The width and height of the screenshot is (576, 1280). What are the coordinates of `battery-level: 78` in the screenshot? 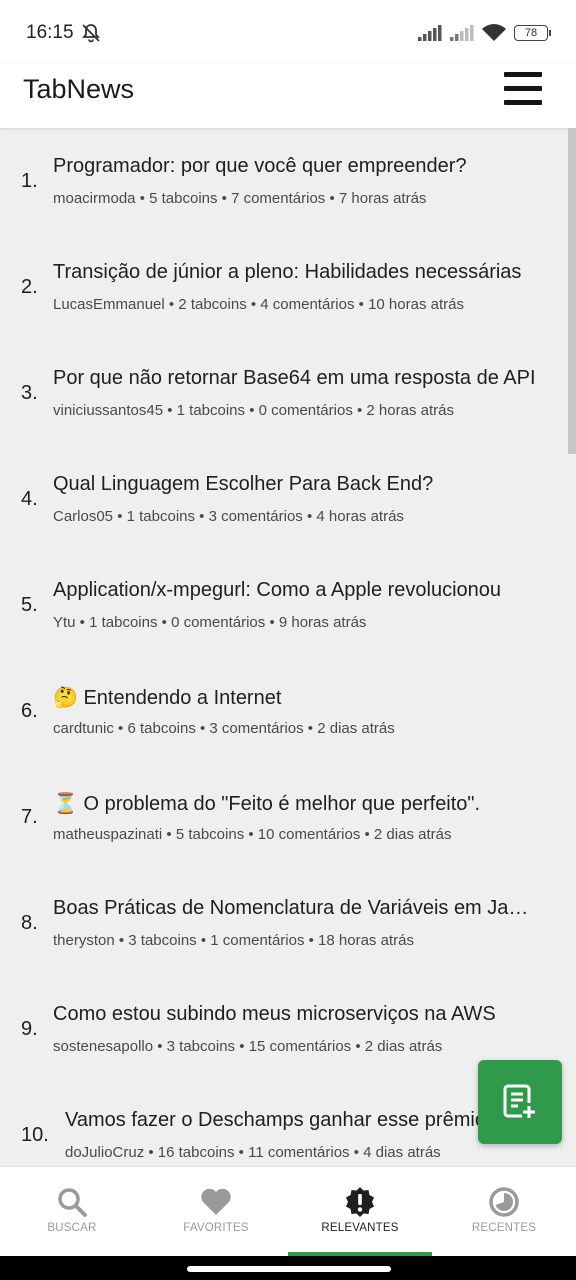 It's located at (531, 33).